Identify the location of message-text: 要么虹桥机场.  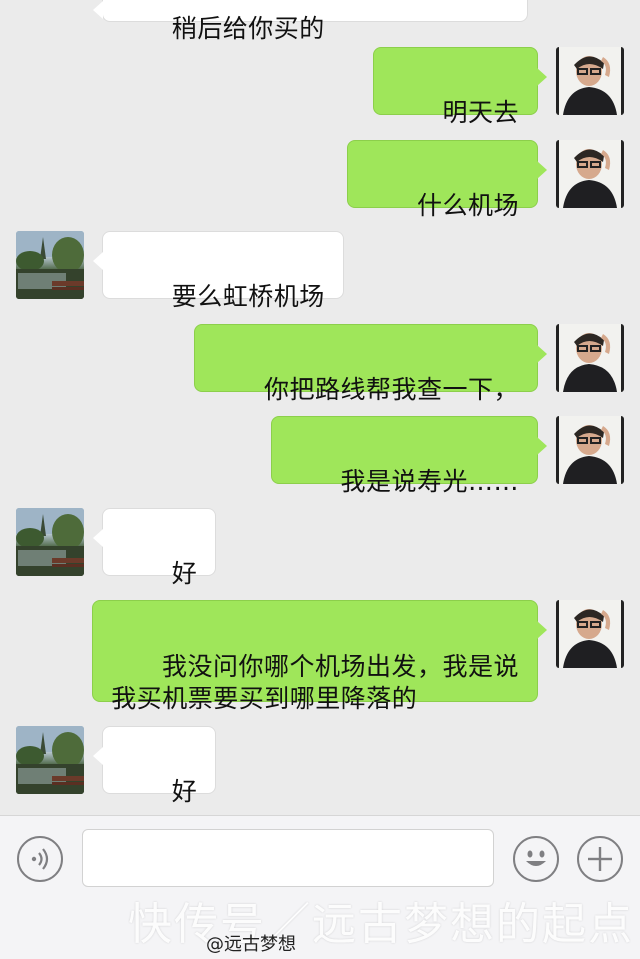
(248, 296).